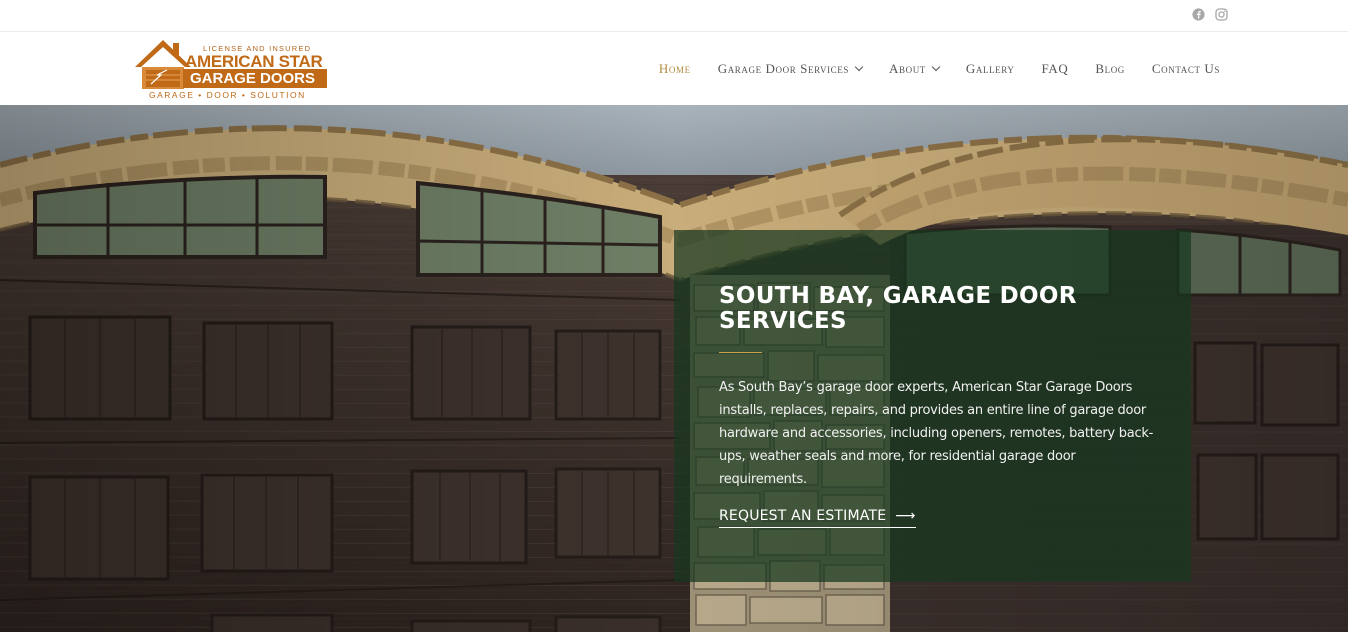 This screenshot has width=1348, height=632. I want to click on nav-contact-us-label: Contact Us, so click(1185, 68).